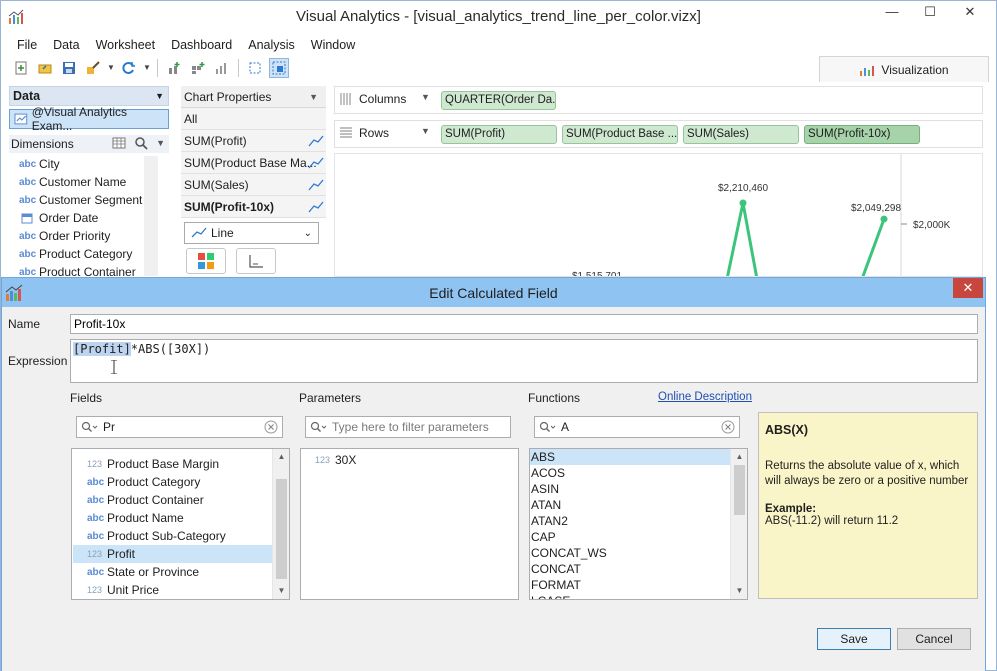  I want to click on field-item: 123 Unit Price, so click(172, 590).